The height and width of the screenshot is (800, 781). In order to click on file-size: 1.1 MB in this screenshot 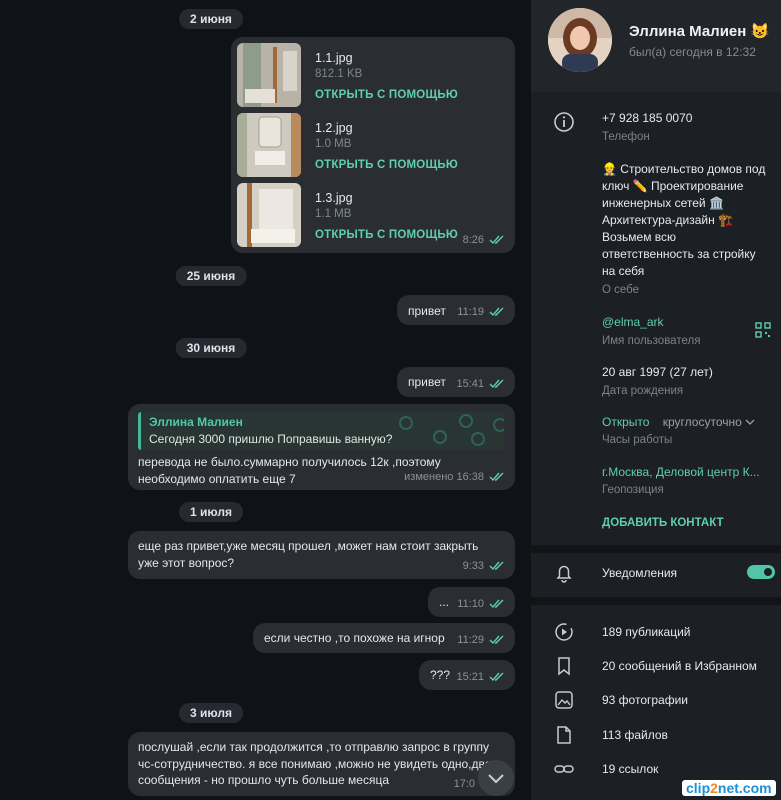, I will do `click(333, 214)`.